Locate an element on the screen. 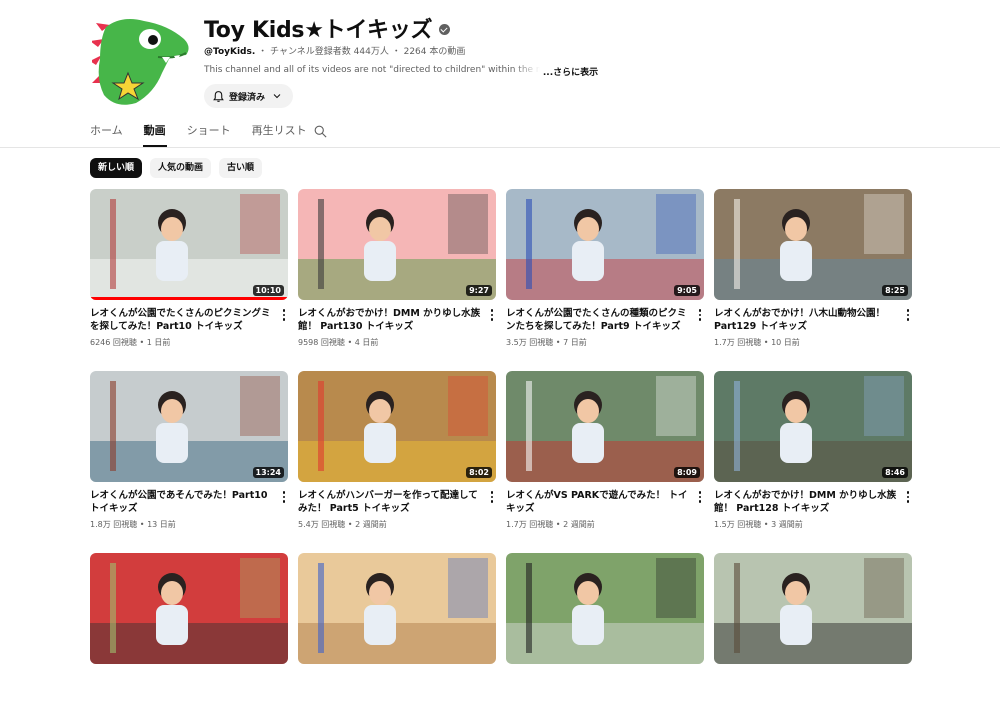  video-thumbnail: 10:10 is located at coordinates (189, 244).